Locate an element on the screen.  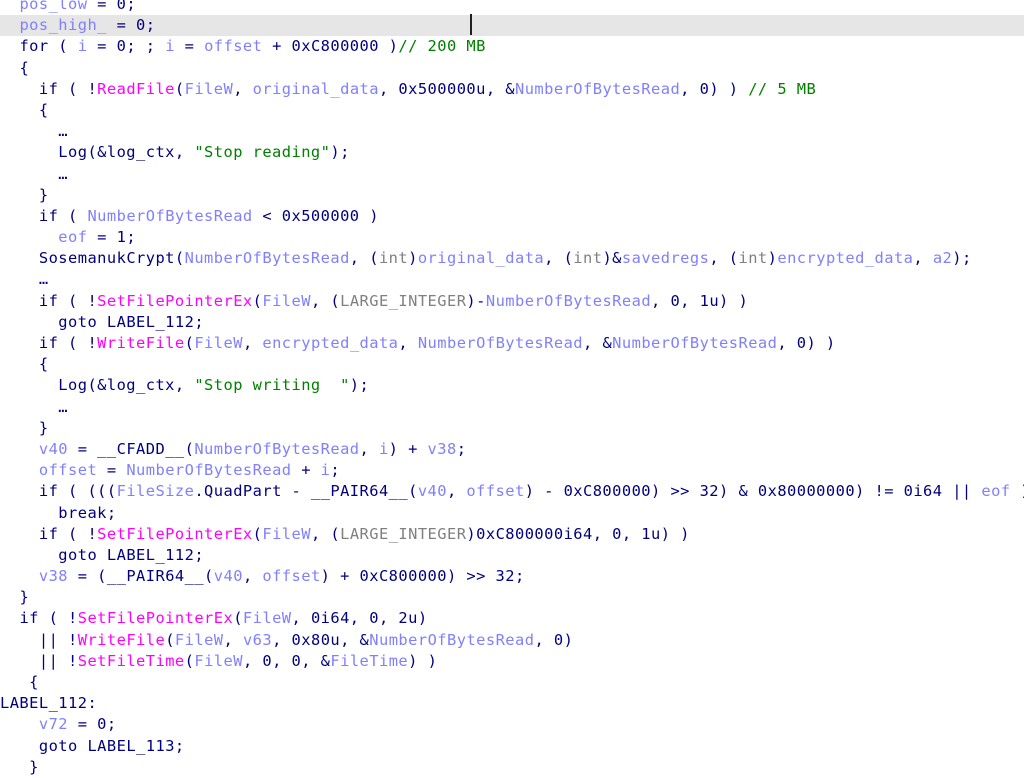
code-line: goto LABEL_113; is located at coordinates (512, 746).